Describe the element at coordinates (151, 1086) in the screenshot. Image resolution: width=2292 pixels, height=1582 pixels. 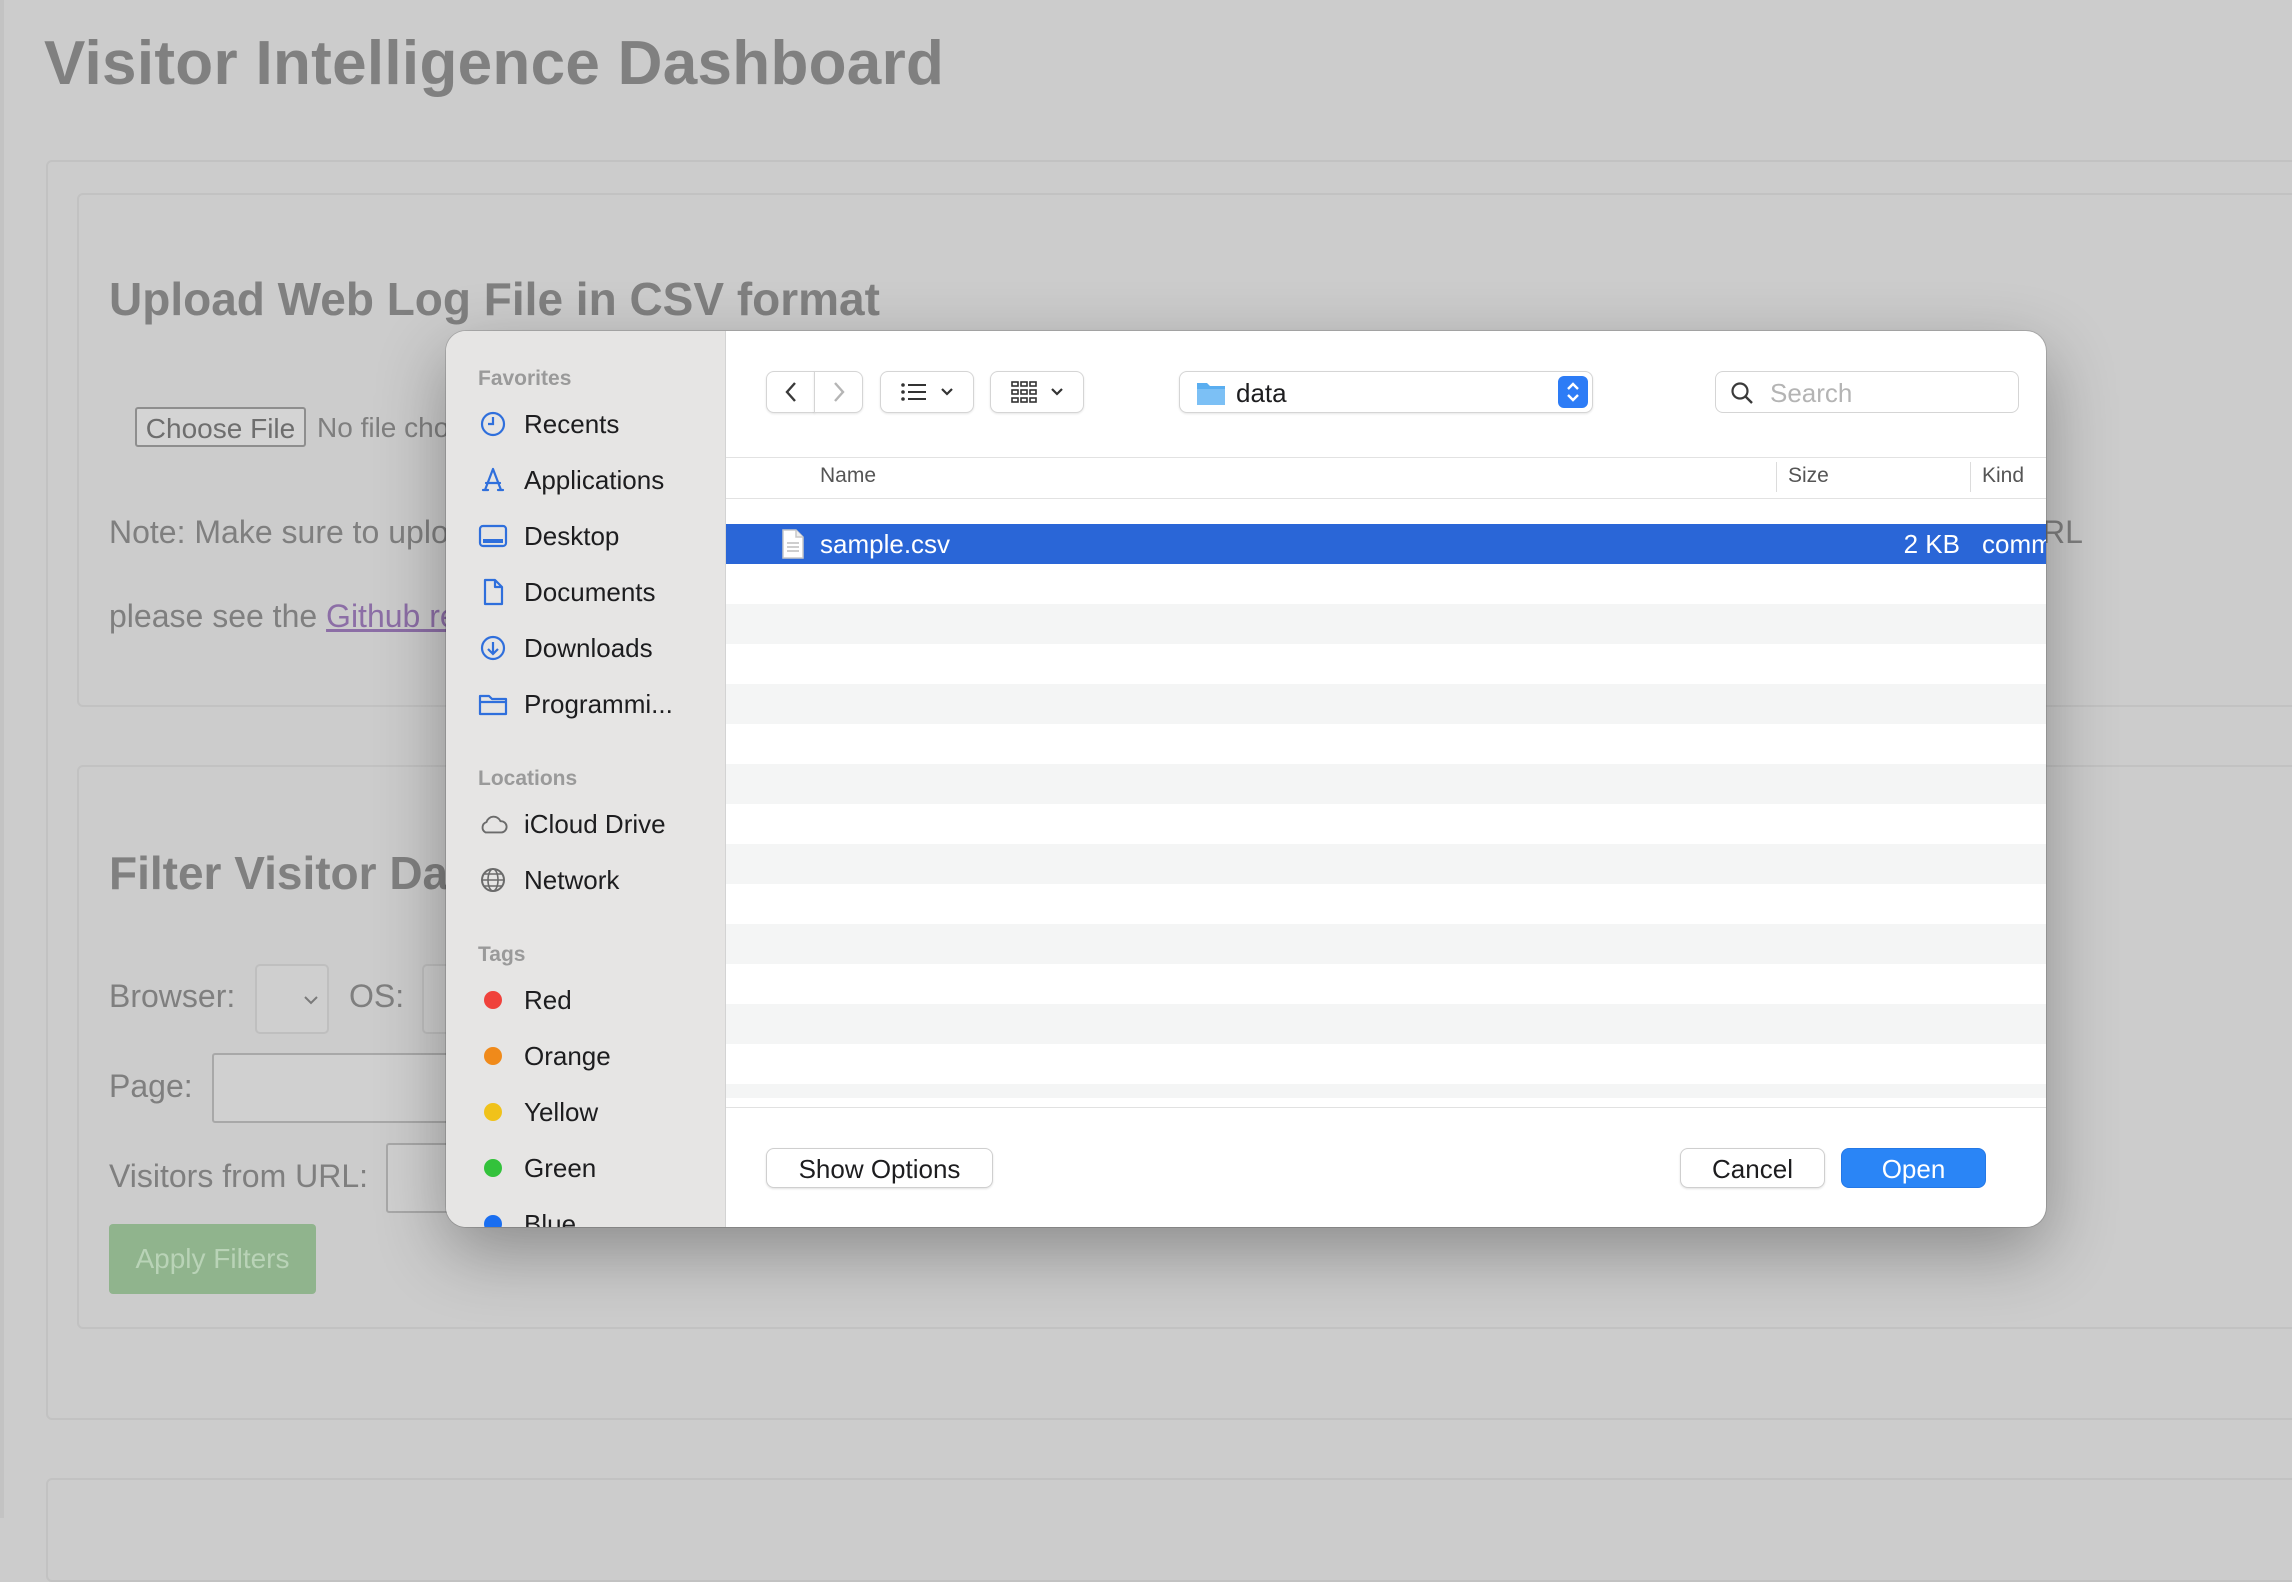
I see `page-label: Page:` at that location.